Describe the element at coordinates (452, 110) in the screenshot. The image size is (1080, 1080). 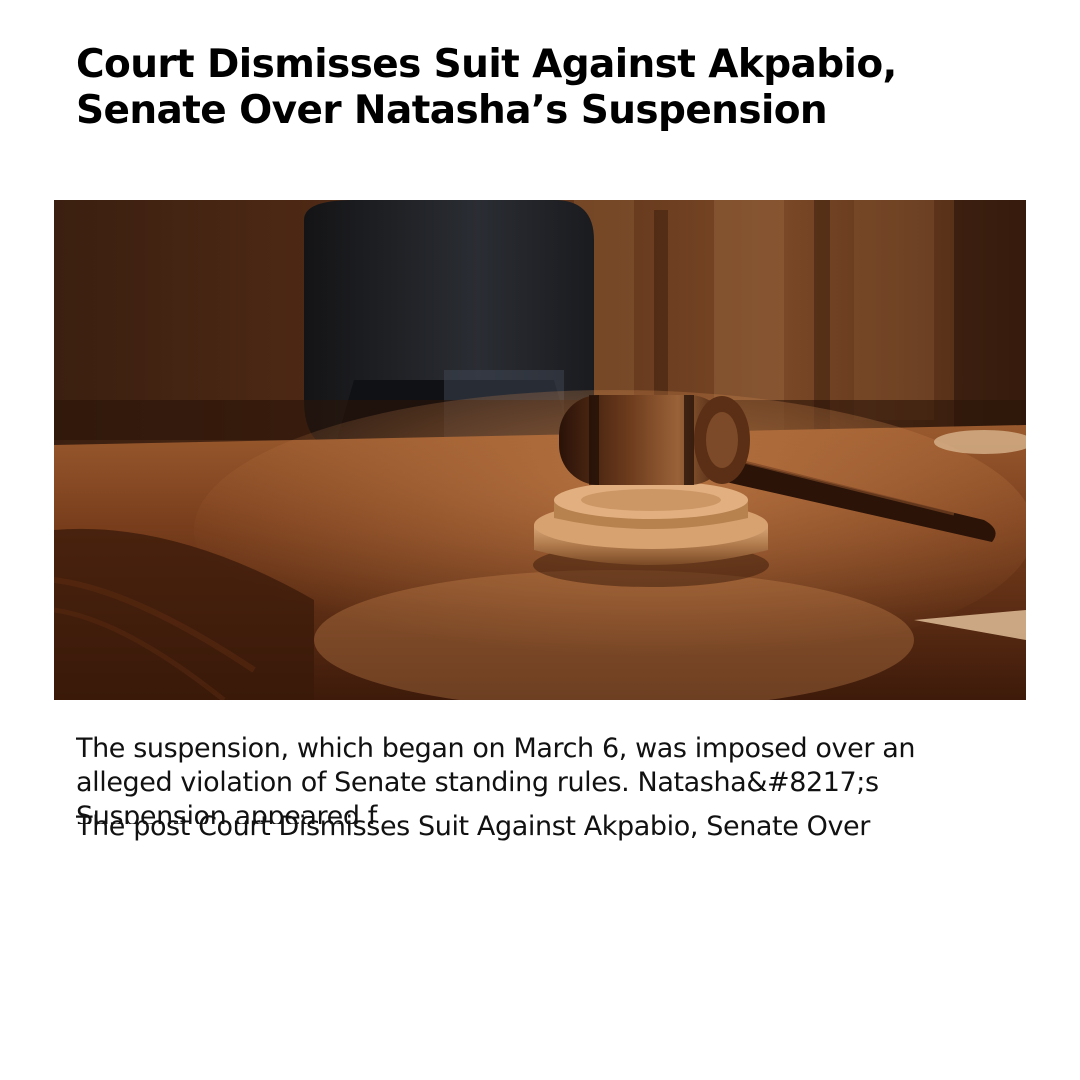
I see `headline-line-2: Senate Over Natasha’s Suspension` at that location.